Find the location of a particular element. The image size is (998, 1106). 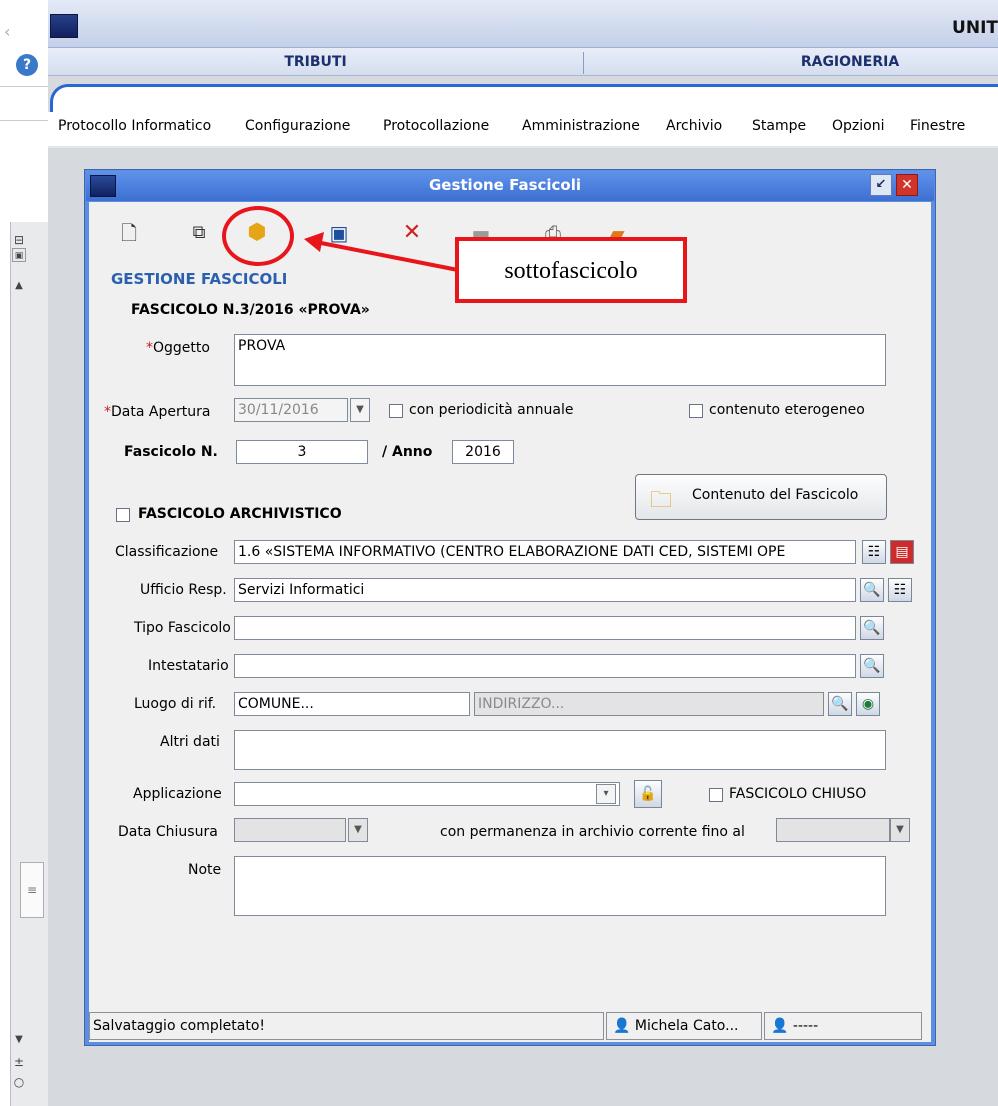

applicazione-dropdown-icon: ▾ is located at coordinates (606, 794).